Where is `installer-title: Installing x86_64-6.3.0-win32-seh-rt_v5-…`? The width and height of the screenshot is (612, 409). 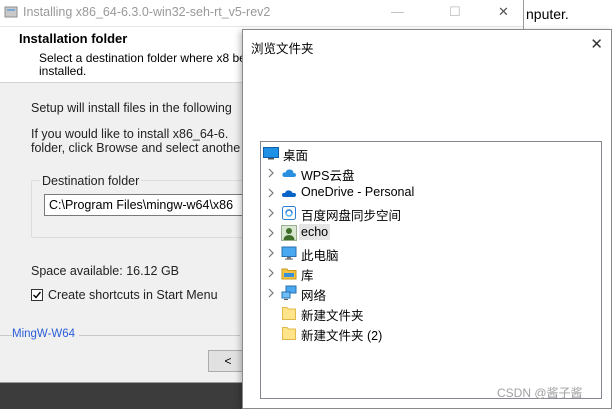 installer-title: Installing x86_64-6.3.0-win32-seh-rt_v5-… is located at coordinates (147, 12).